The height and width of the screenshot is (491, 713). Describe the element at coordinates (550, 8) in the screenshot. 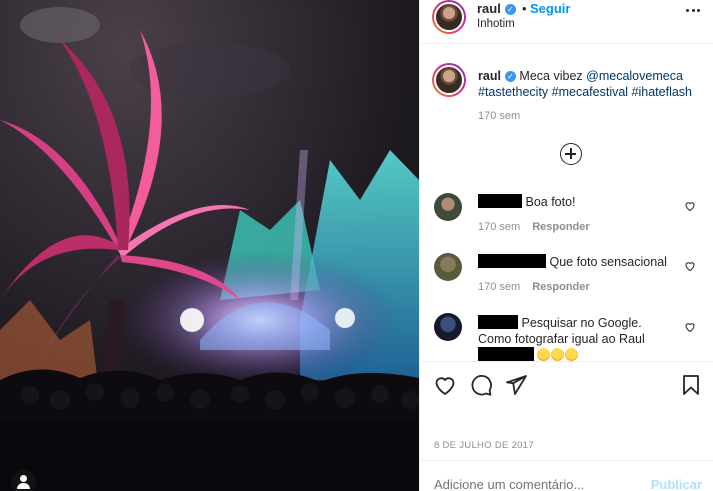

I see `follow-button: Seguir` at that location.